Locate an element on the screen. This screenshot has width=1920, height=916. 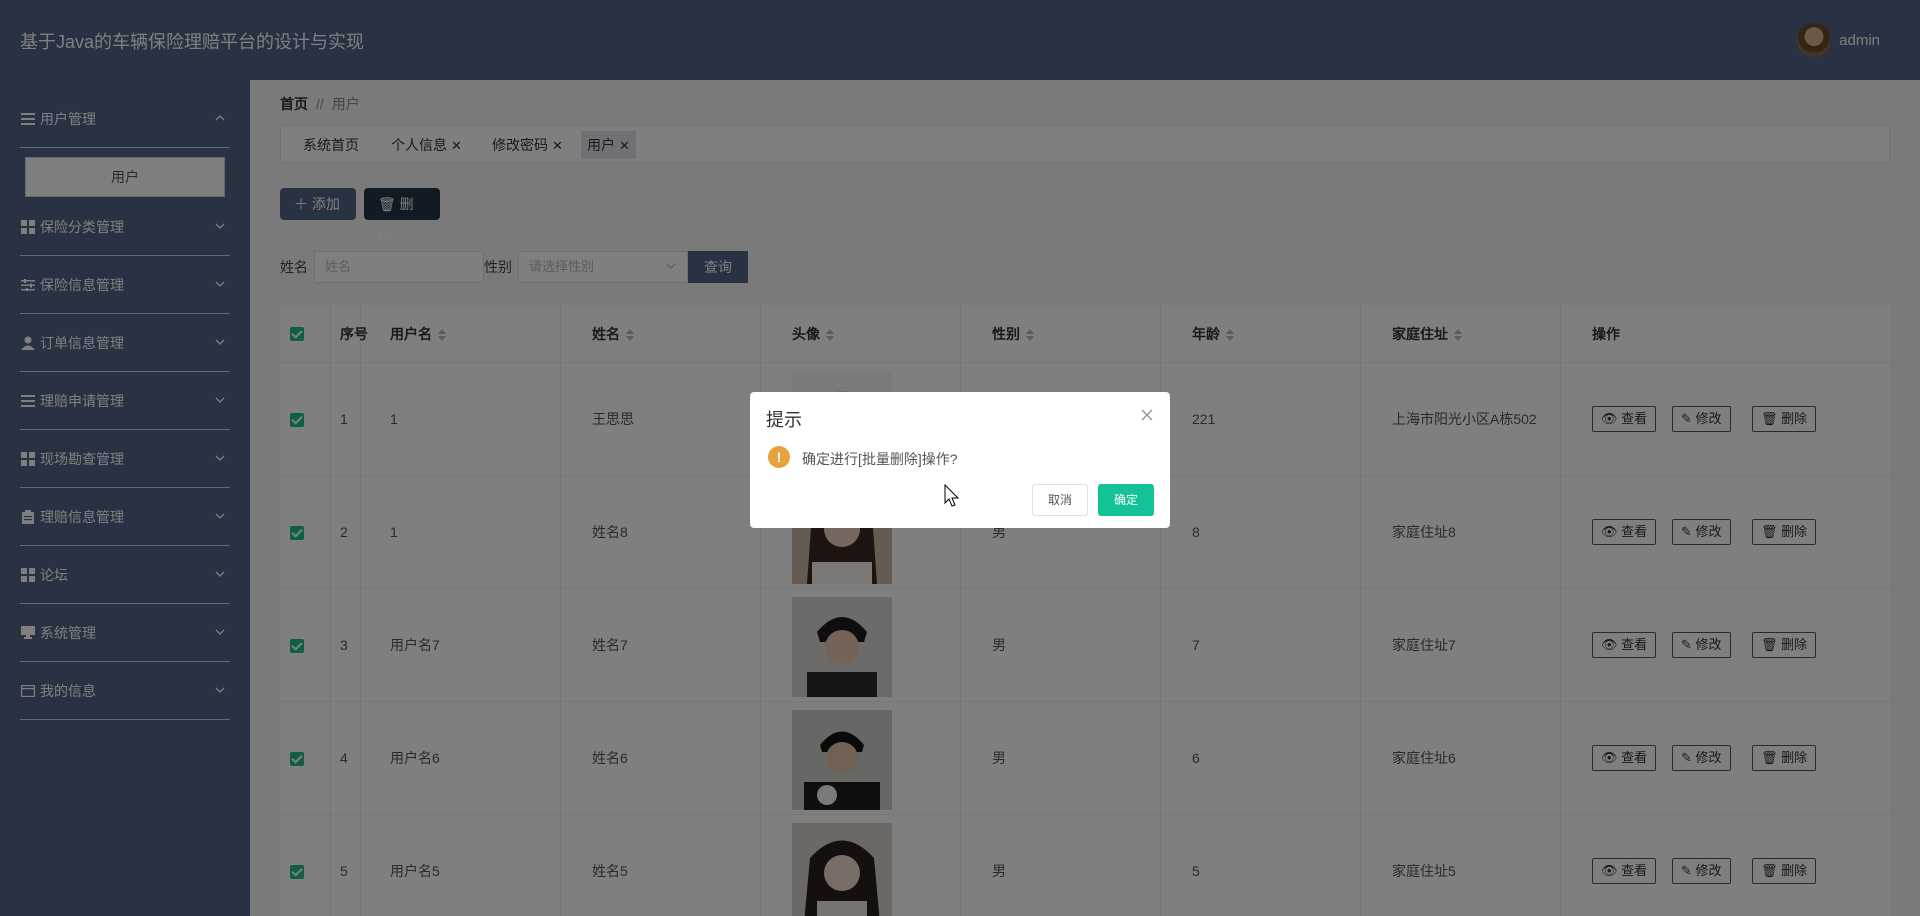
dialog-message: 确定进行[批量删除]操作? is located at coordinates (880, 459).